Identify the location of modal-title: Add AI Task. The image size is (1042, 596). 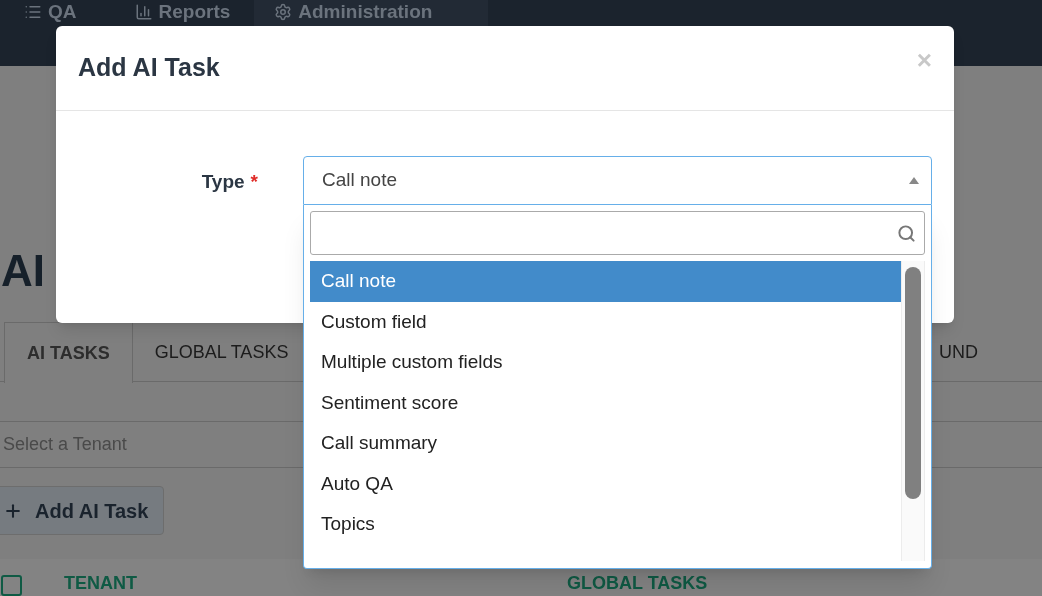
(149, 68).